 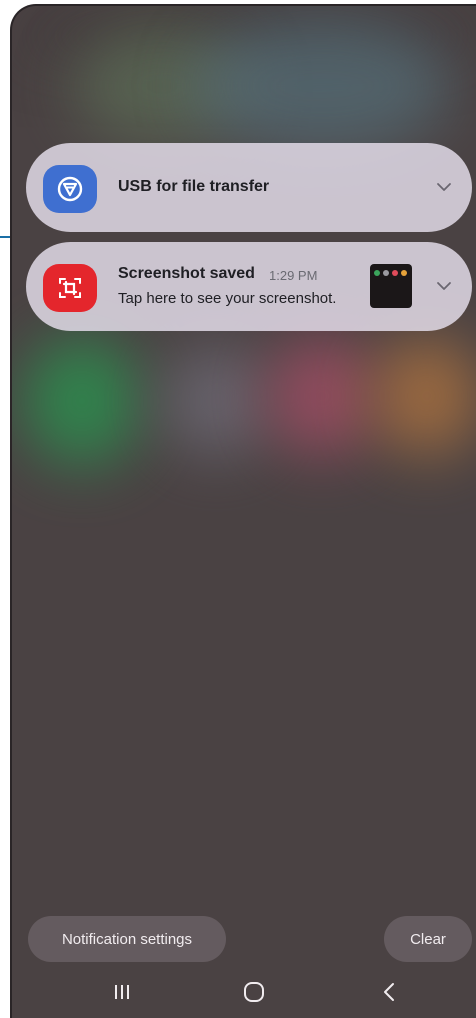 What do you see at coordinates (428, 939) in the screenshot?
I see `clear-button: Clear` at bounding box center [428, 939].